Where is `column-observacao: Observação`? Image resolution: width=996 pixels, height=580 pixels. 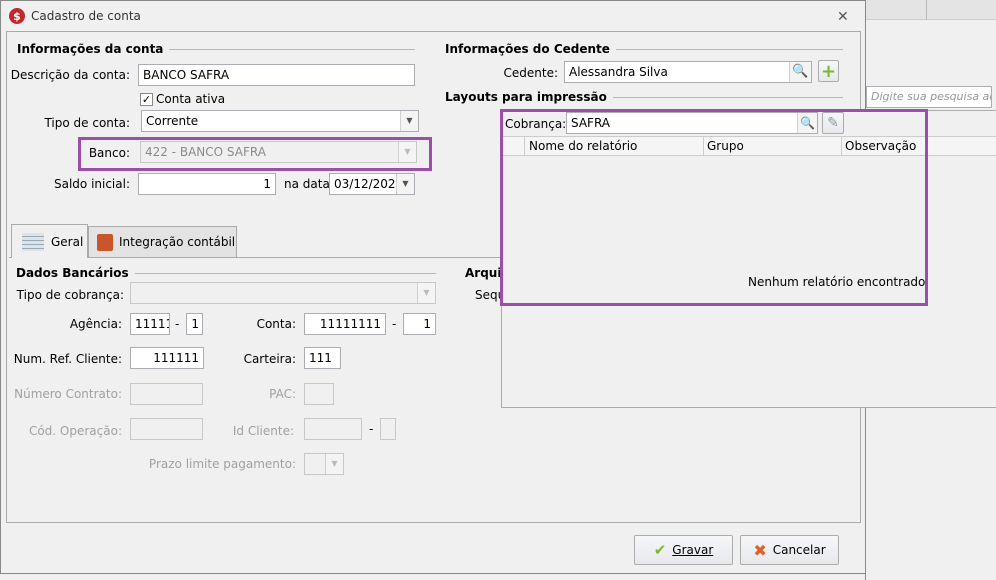 column-observacao: Observação is located at coordinates (880, 146).